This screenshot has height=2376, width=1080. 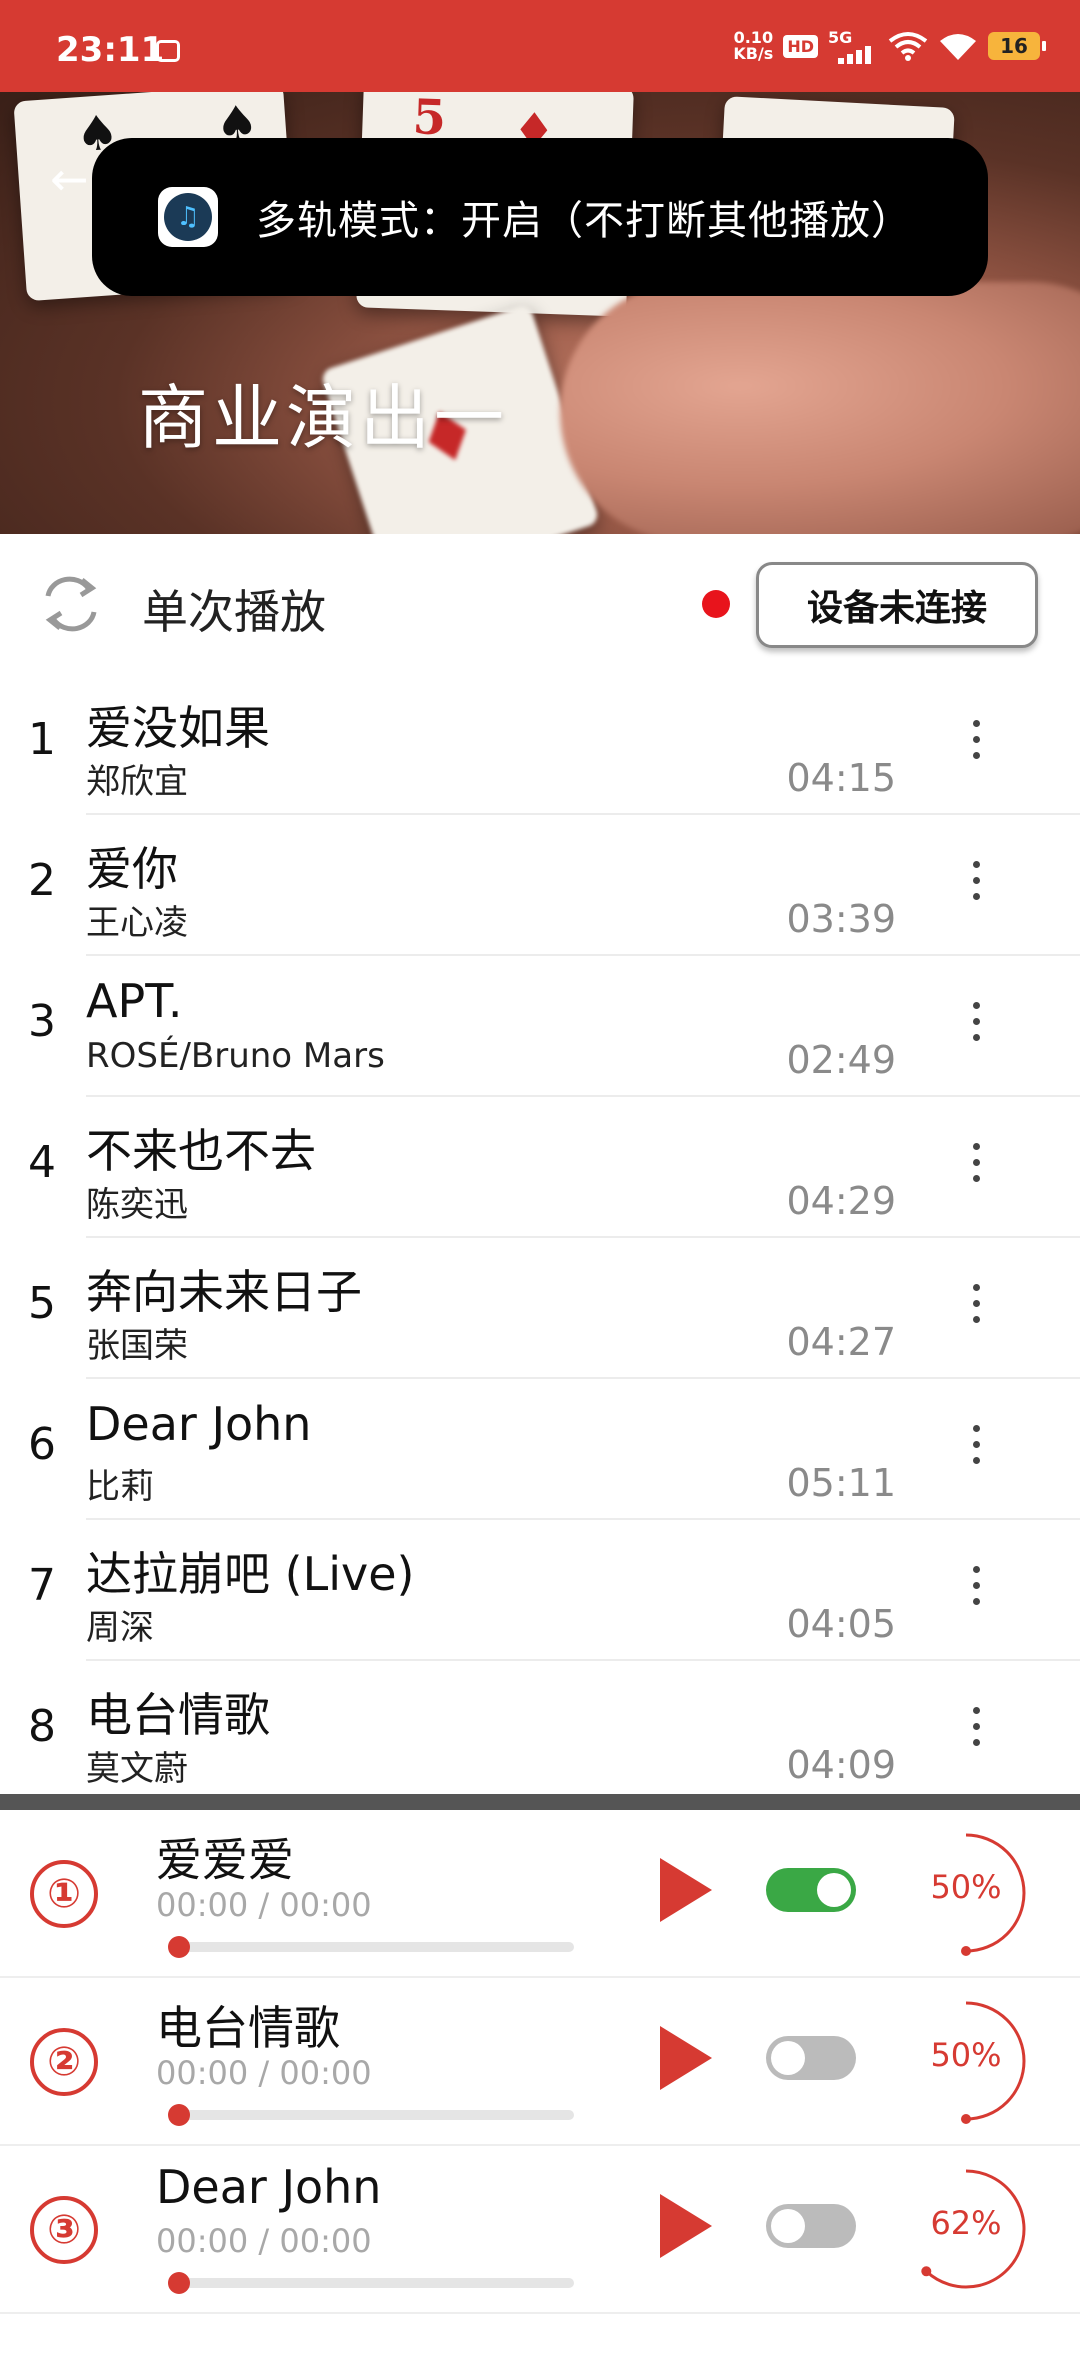 What do you see at coordinates (178, 1715) in the screenshot?
I see `song-title: 电台情歌` at bounding box center [178, 1715].